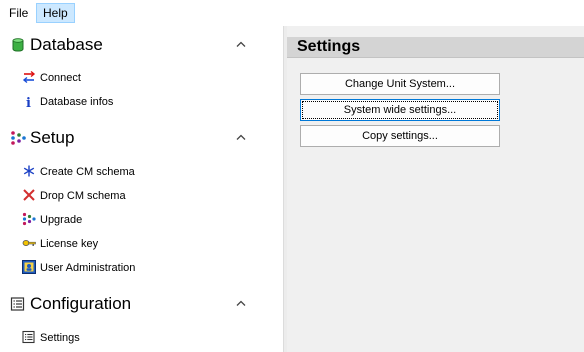  What do you see at coordinates (88, 268) in the screenshot?
I see `sidebar-item-label: User Administration` at bounding box center [88, 268].